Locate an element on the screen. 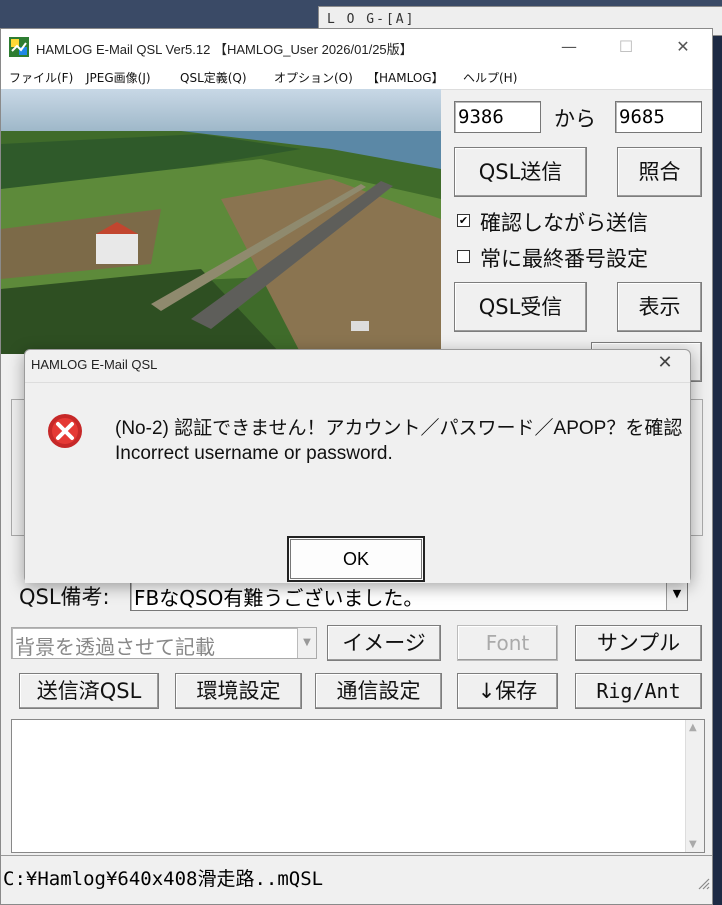 The height and width of the screenshot is (905, 722). rig-ant-button: Rig/Ant is located at coordinates (638, 691).